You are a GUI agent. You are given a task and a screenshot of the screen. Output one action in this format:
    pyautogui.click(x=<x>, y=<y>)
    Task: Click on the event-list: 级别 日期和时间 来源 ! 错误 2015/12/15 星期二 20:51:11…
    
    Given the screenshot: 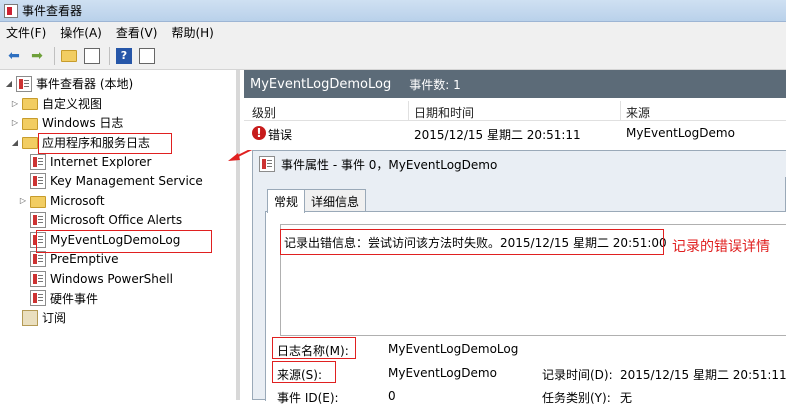 What is the action you would take?
    pyautogui.click(x=515, y=124)
    